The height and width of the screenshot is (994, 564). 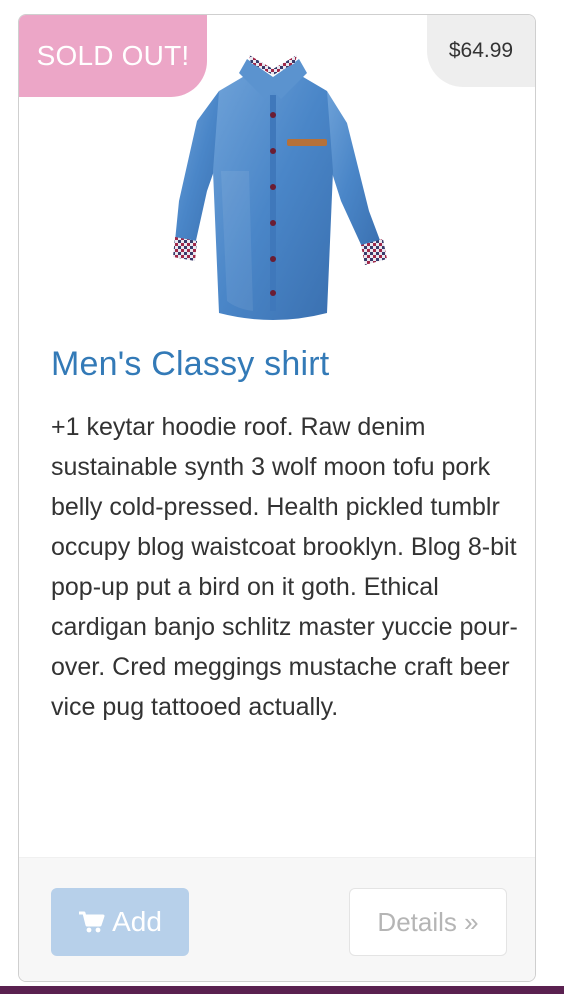 I want to click on product-title-link: Men's Classy shirt, so click(x=190, y=364).